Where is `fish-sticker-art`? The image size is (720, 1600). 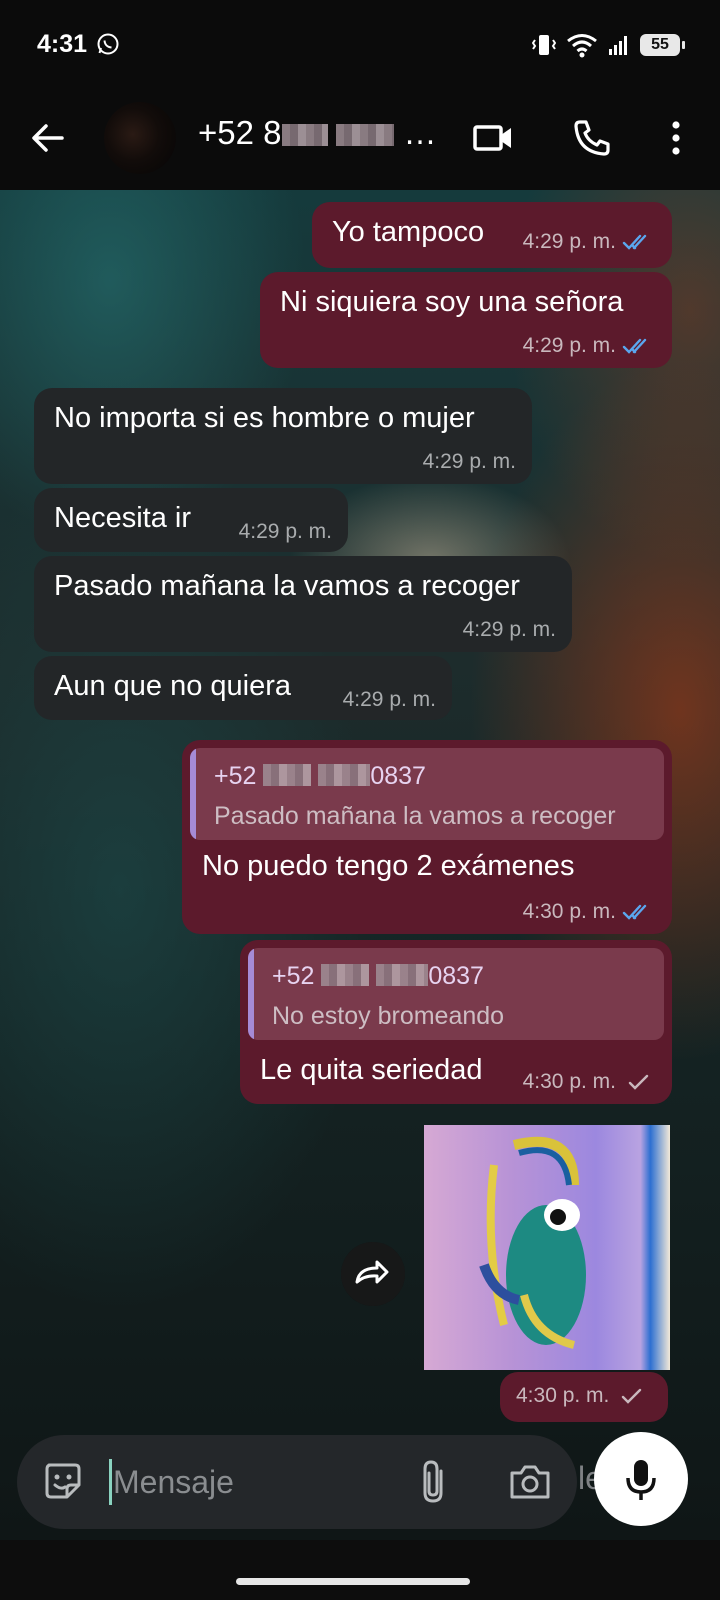
fish-sticker-art is located at coordinates (532, 1242).